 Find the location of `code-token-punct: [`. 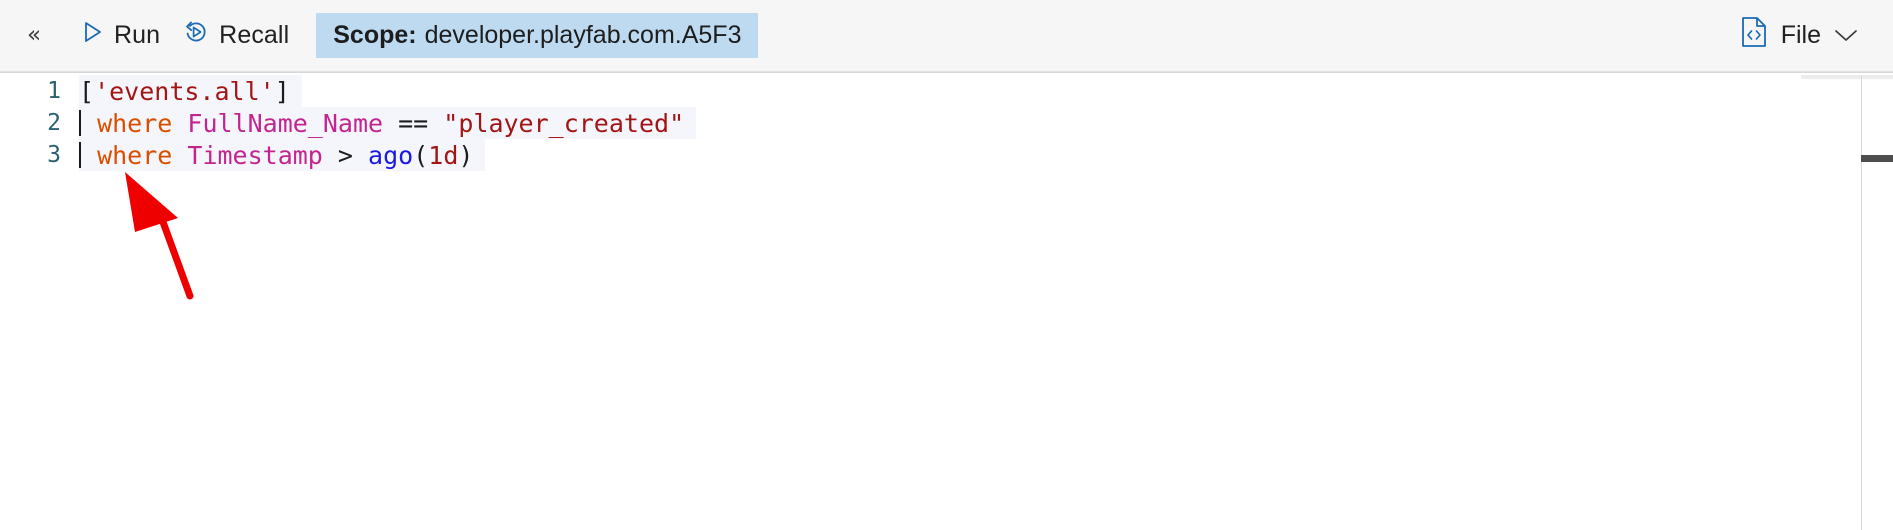

code-token-punct: [ is located at coordinates (87, 91).